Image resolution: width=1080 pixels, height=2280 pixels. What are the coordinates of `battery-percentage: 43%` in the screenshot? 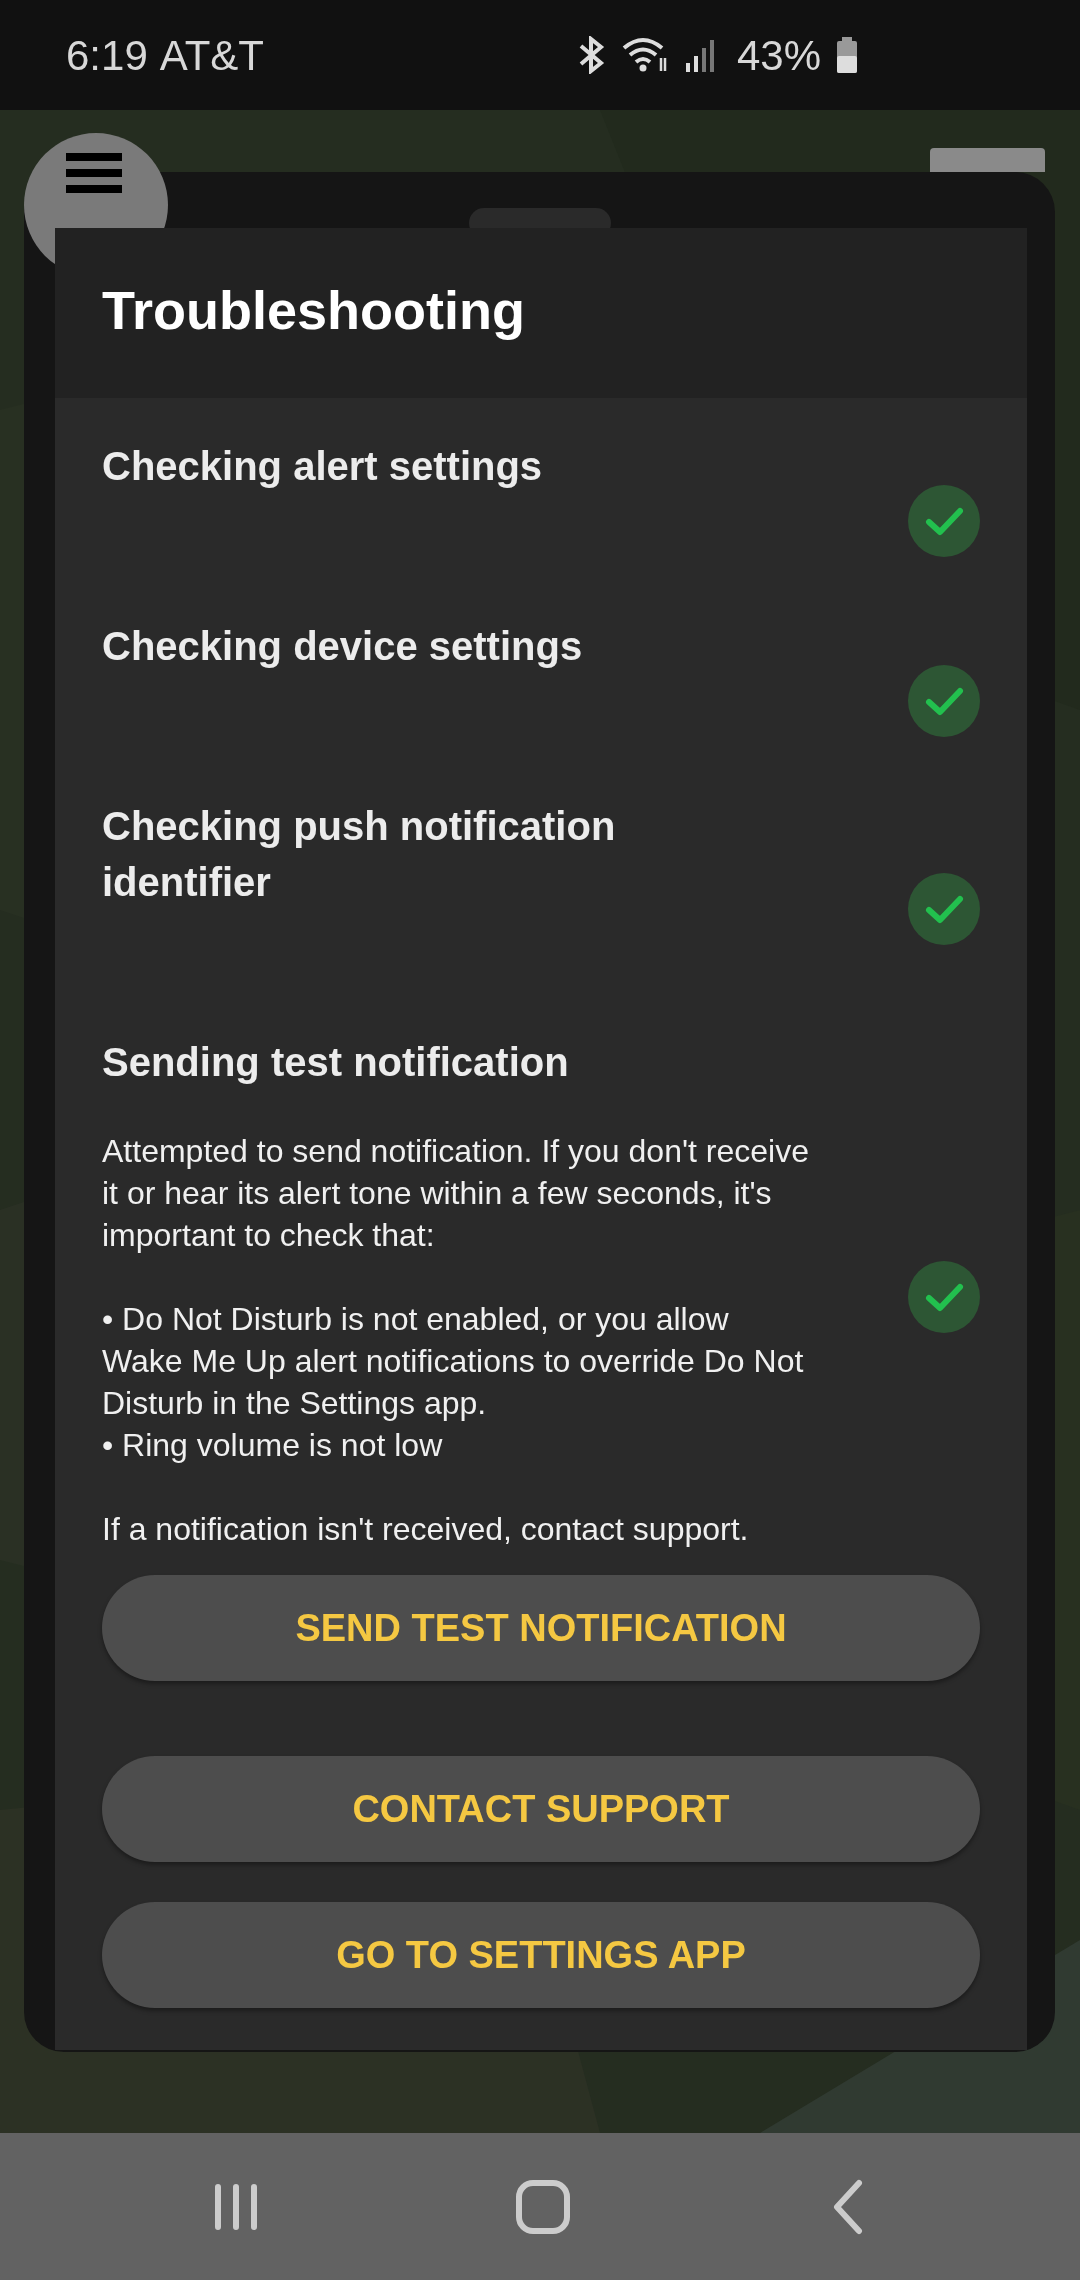 It's located at (778, 55).